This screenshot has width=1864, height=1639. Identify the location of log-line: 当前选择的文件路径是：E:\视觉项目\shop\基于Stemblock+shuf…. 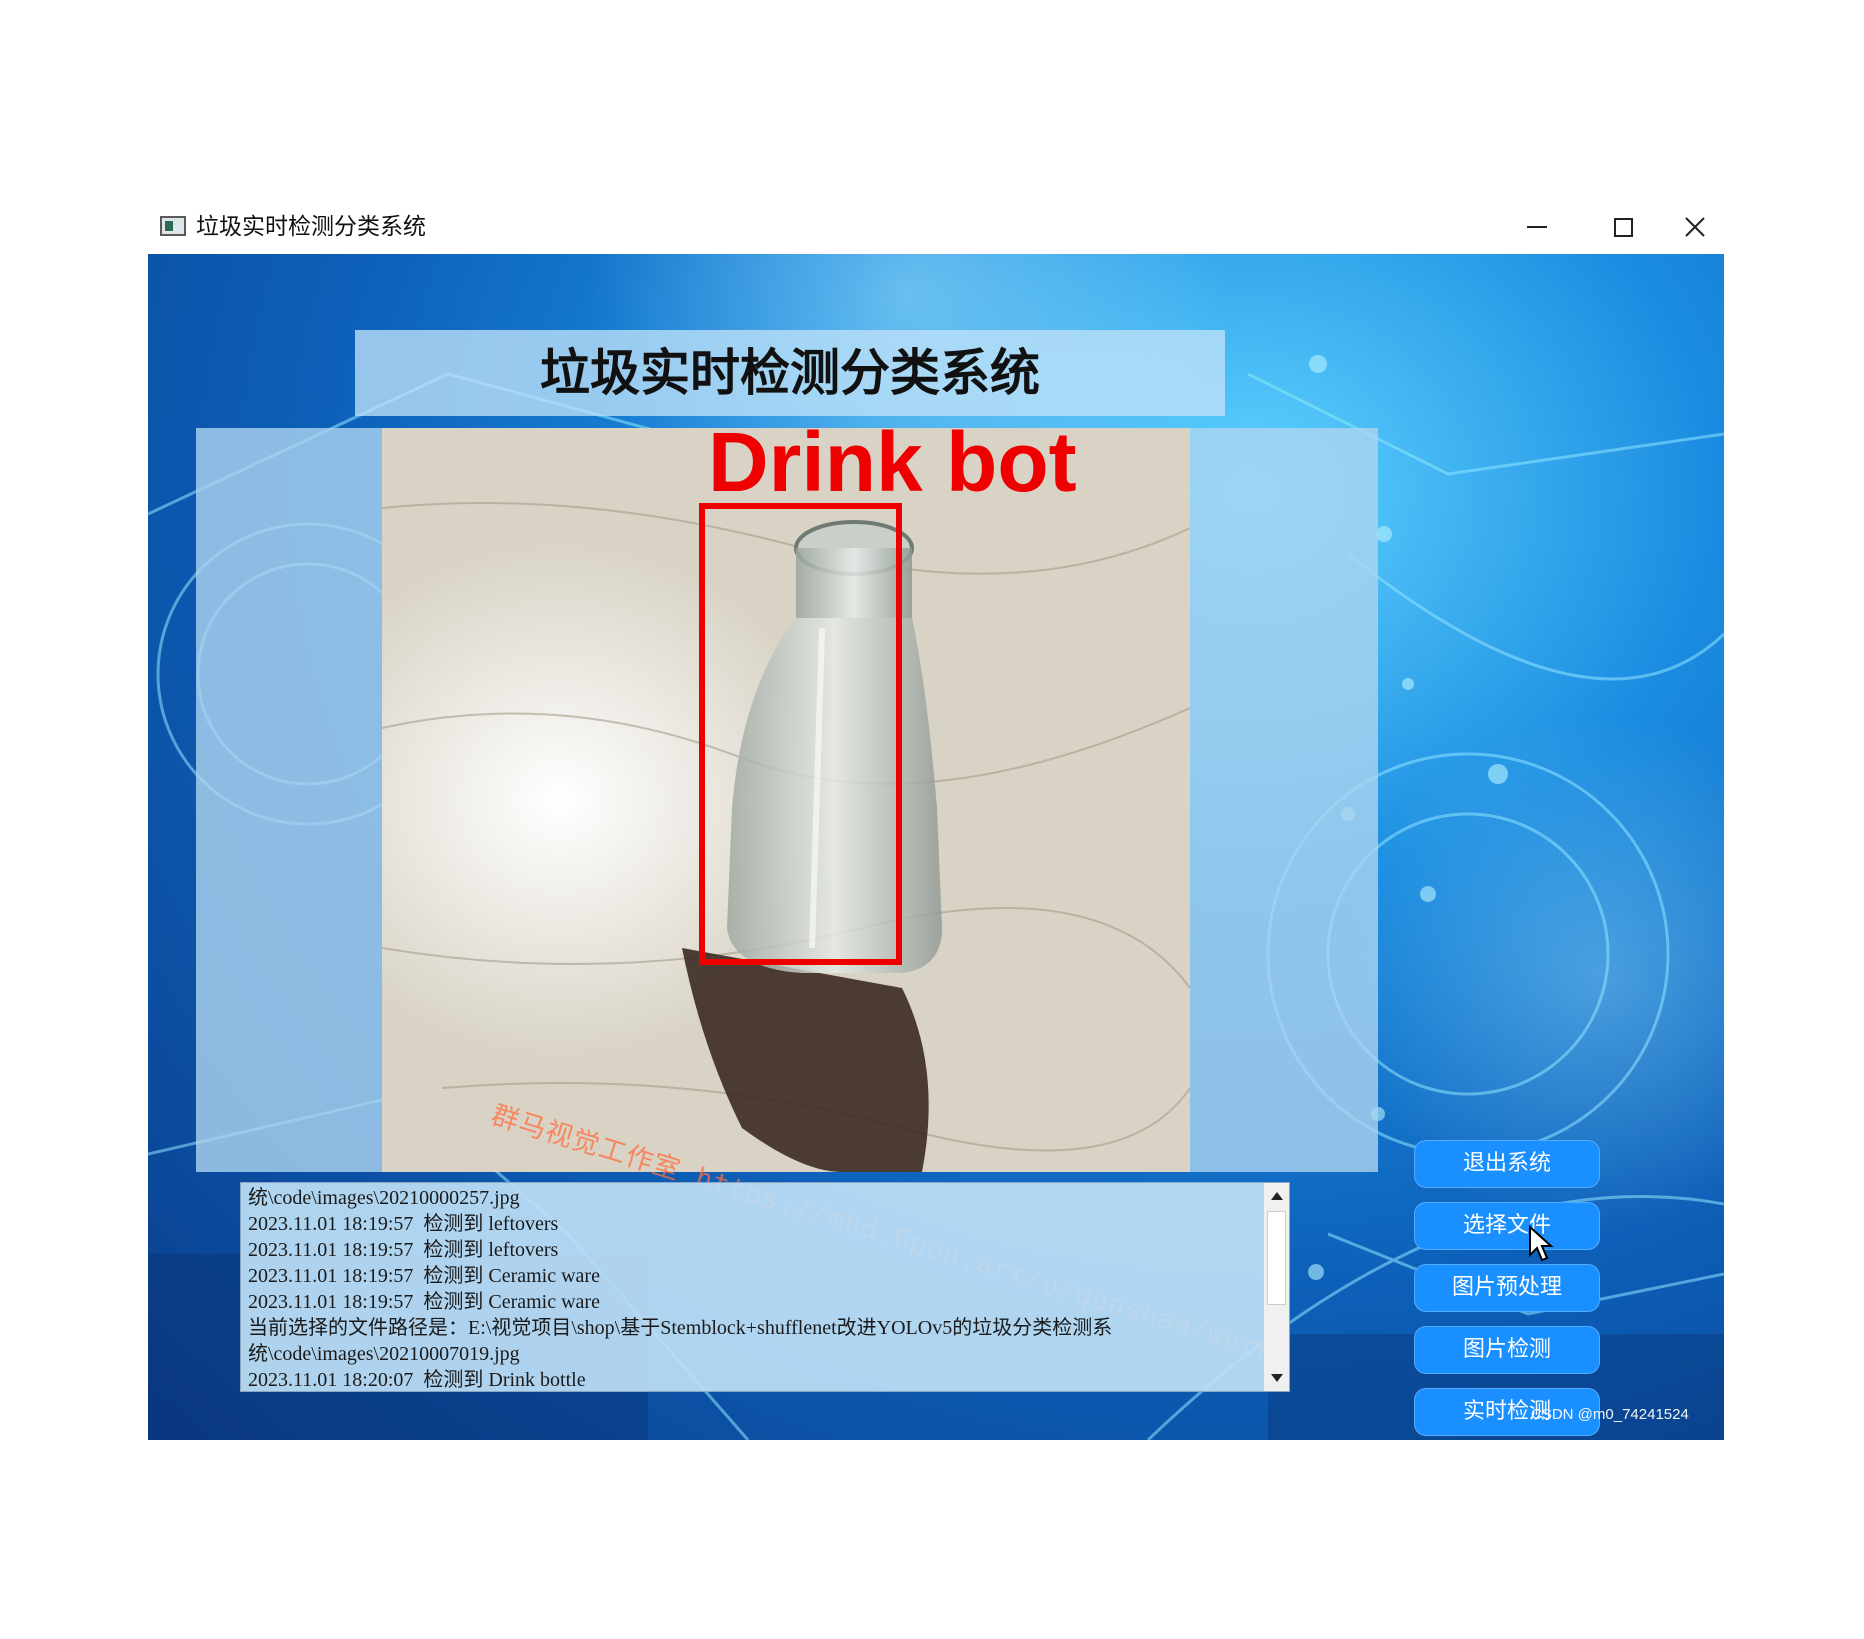
(680, 1328).